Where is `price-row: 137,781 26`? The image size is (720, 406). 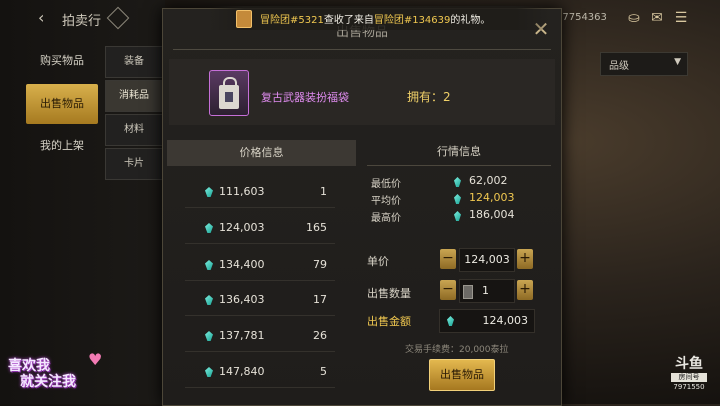 price-row: 137,781 26 is located at coordinates (260, 337).